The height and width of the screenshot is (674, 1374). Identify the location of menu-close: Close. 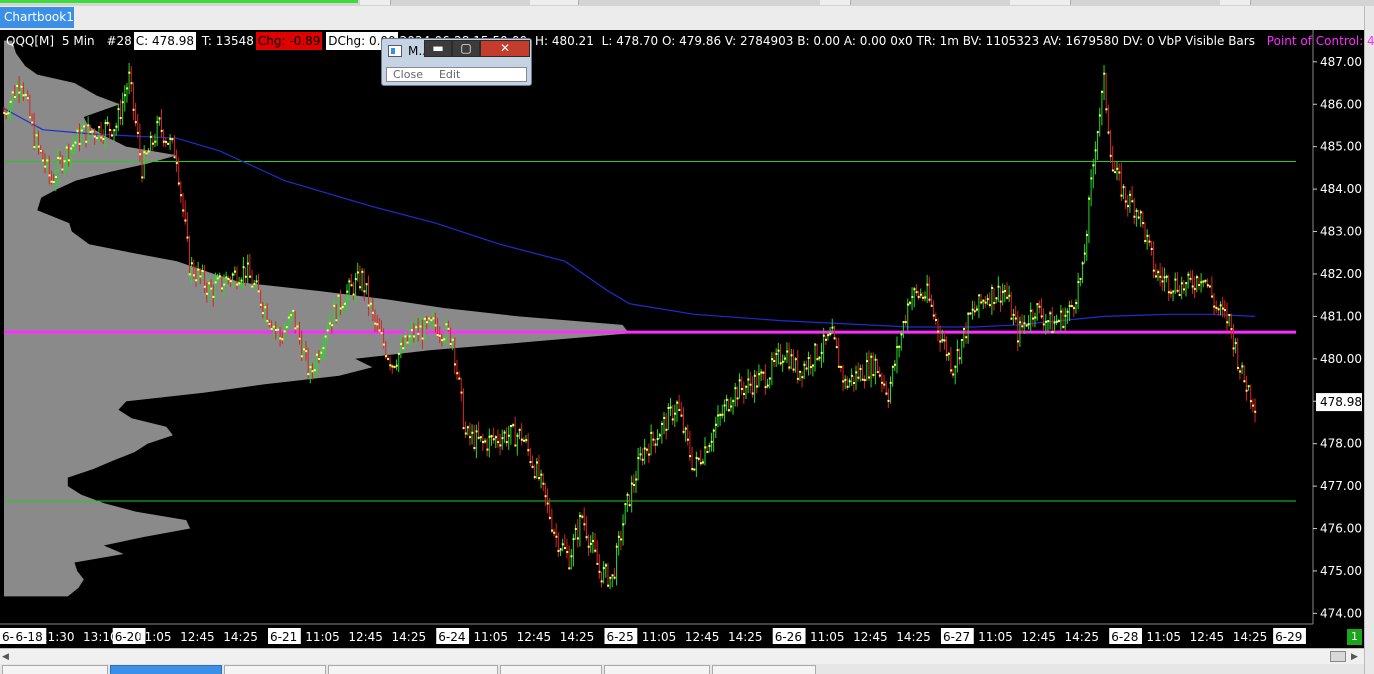
(408, 74).